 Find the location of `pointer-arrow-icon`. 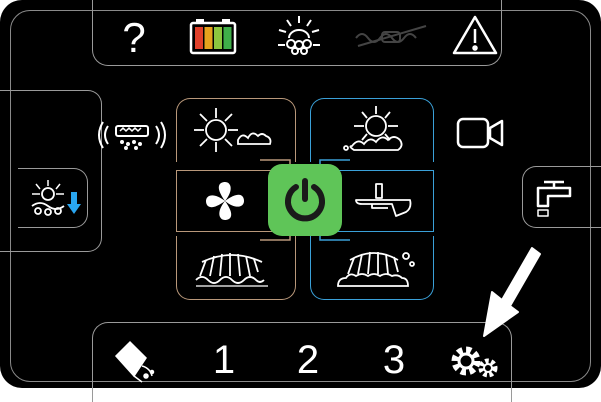

pointer-arrow-icon is located at coordinates (510, 292).